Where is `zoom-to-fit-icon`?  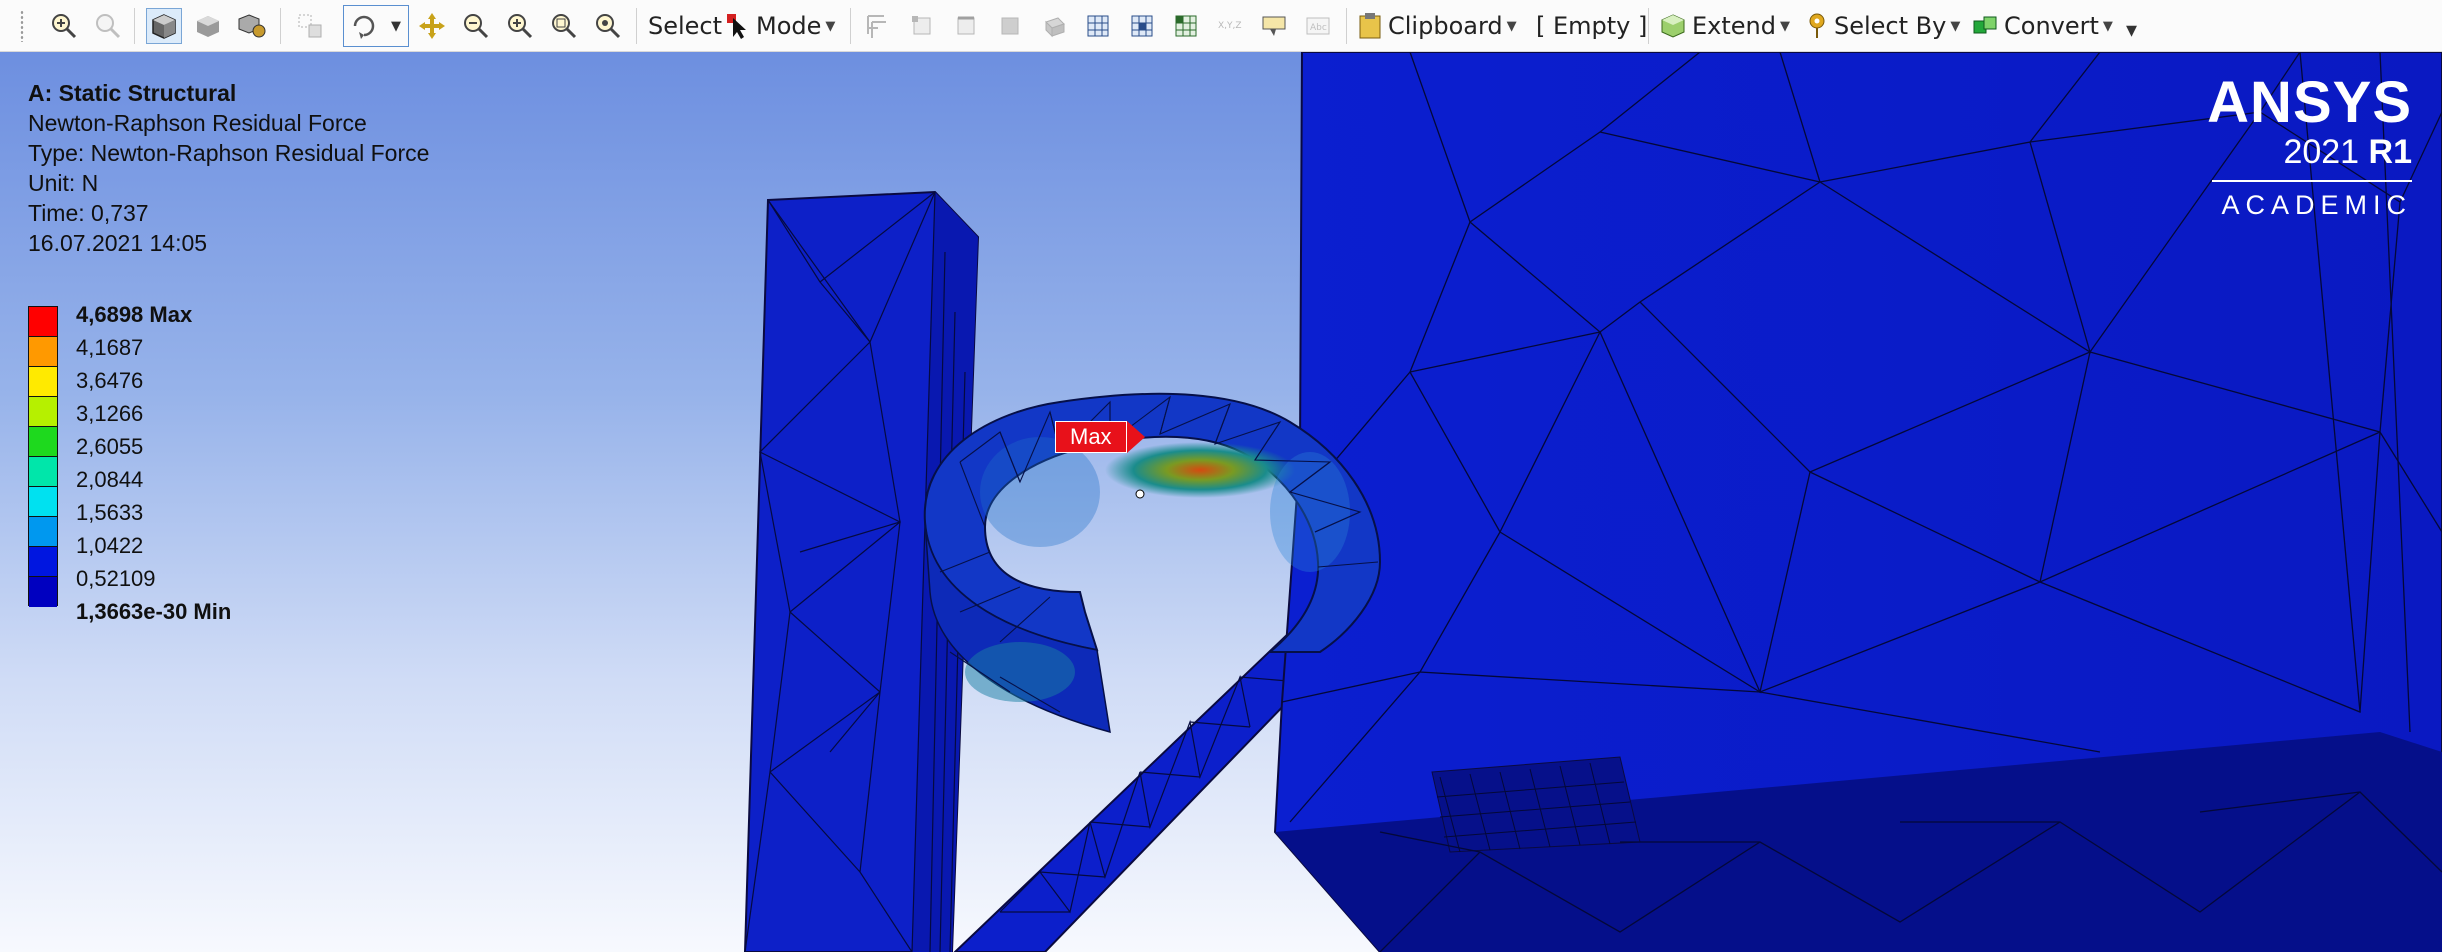 zoom-to-fit-icon is located at coordinates (64, 26).